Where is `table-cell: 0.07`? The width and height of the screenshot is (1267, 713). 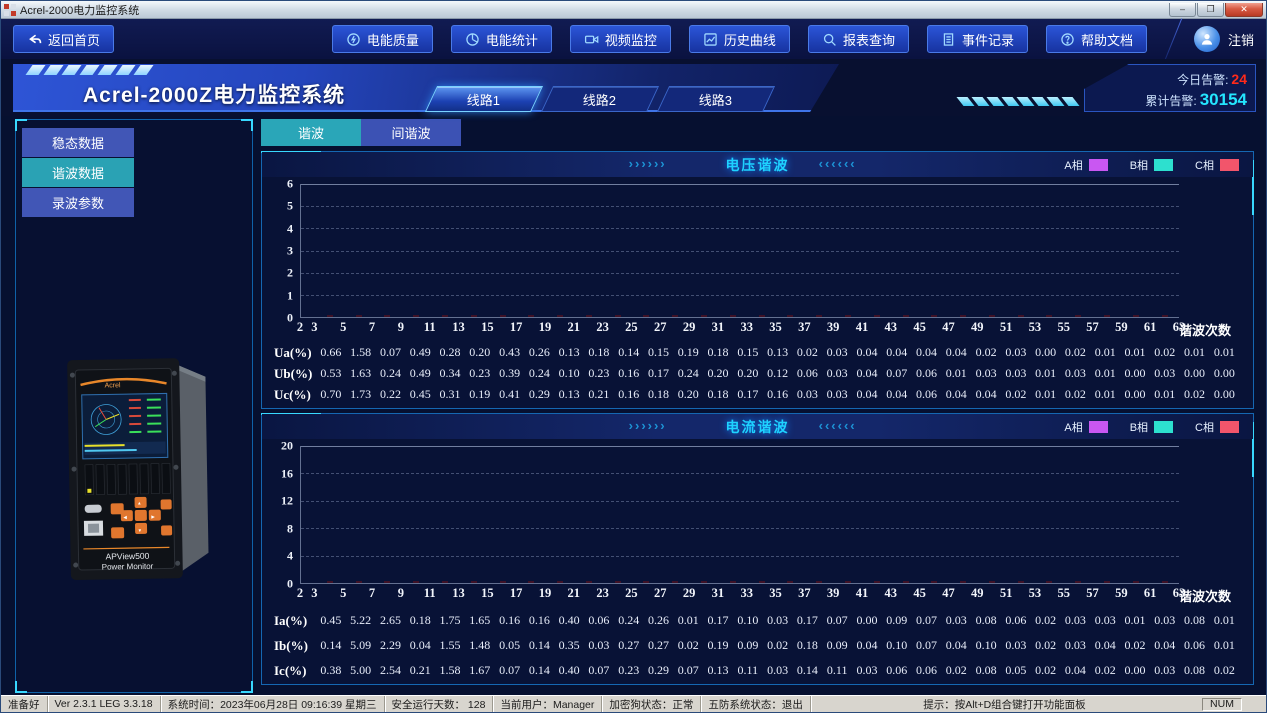 table-cell: 0.07 is located at coordinates (390, 352).